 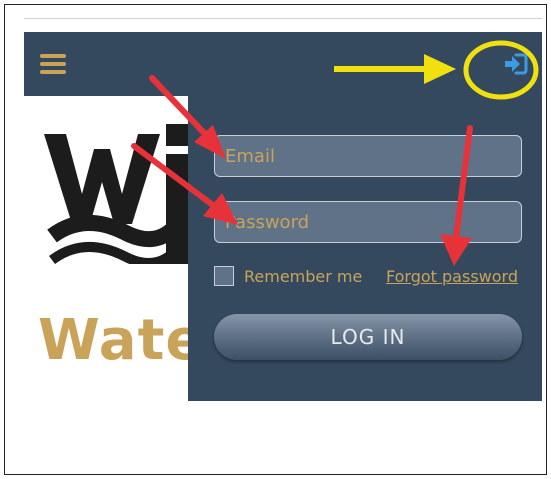 What do you see at coordinates (119, 196) in the screenshot?
I see `brand-logo` at bounding box center [119, 196].